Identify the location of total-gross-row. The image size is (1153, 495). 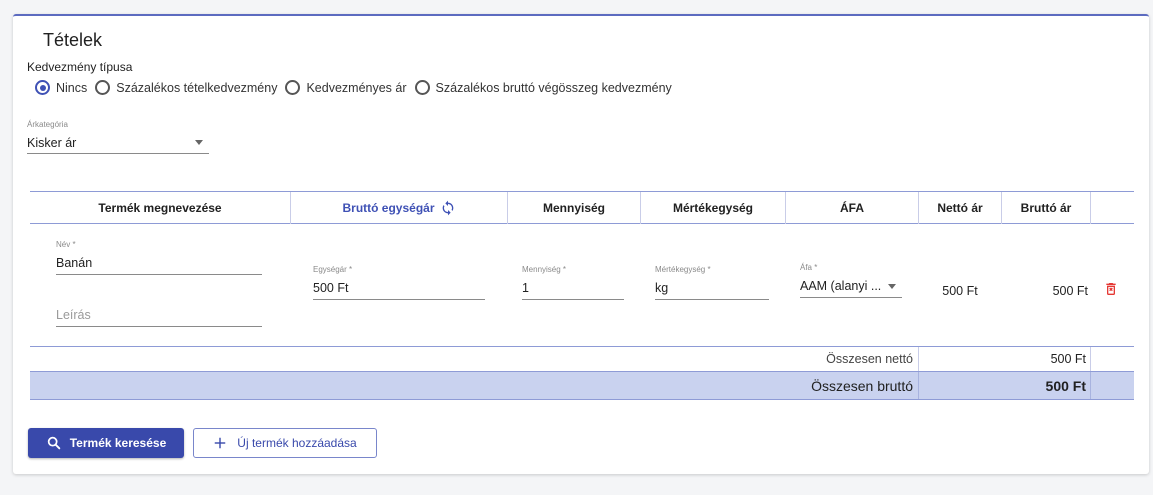
(582, 385).